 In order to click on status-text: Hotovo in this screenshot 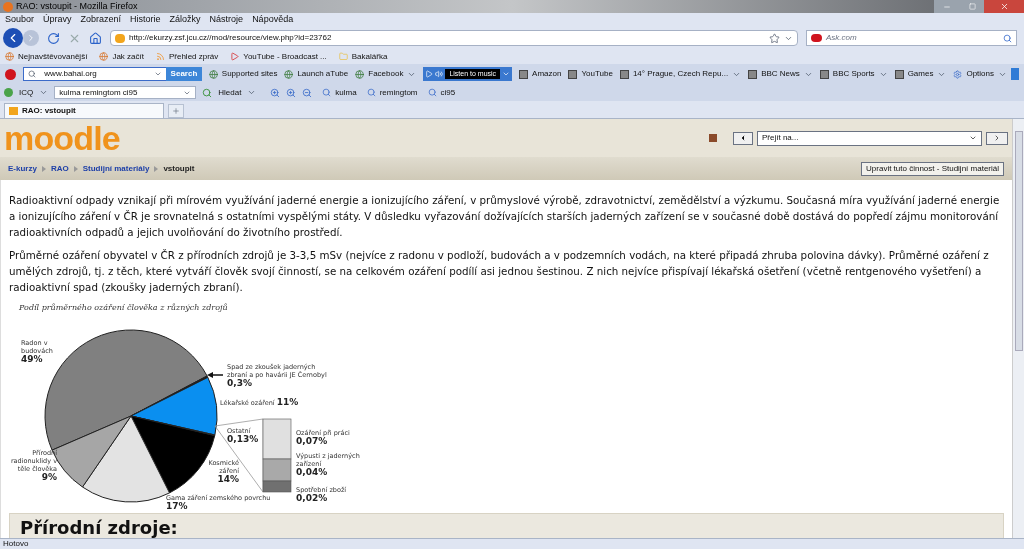, I will do `click(16, 543)`.